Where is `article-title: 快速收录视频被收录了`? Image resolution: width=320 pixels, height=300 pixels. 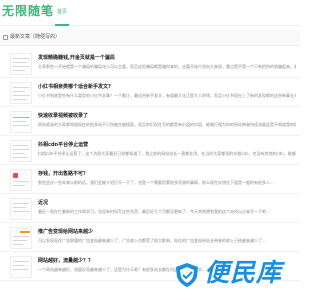
article-title: 快速收录视频被收录了 is located at coordinates (63, 116).